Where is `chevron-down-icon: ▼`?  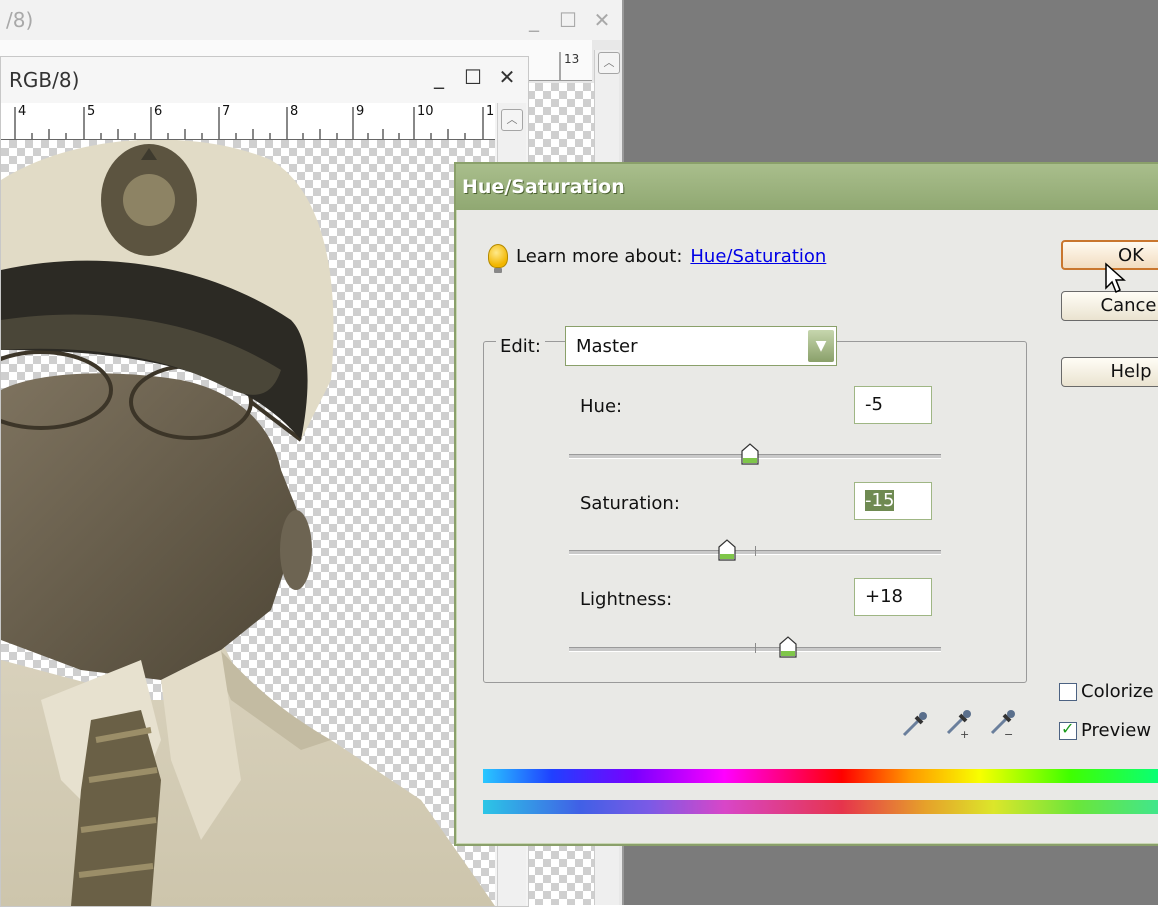
chevron-down-icon: ▼ is located at coordinates (821, 346).